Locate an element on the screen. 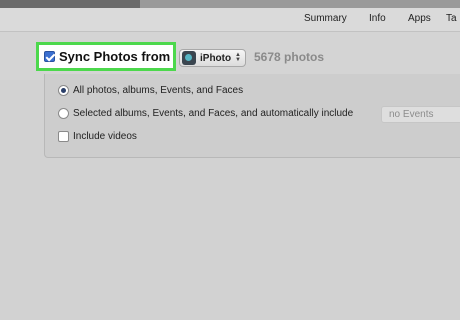 This screenshot has width=460, height=320. option-all-photos-label: All photos, albums, Events, and Faces is located at coordinates (158, 90).